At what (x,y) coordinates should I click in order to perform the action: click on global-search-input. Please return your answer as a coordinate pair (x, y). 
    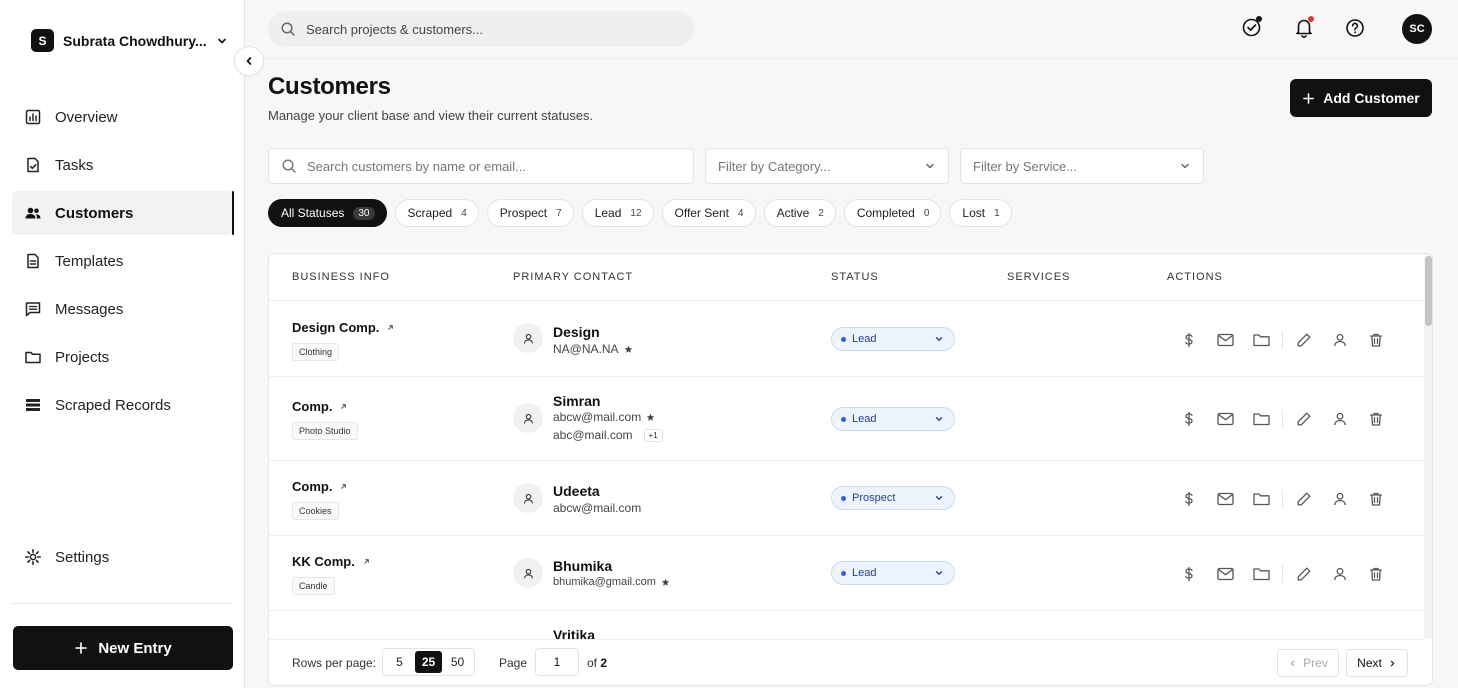
    Looking at the image, I should click on (492, 29).